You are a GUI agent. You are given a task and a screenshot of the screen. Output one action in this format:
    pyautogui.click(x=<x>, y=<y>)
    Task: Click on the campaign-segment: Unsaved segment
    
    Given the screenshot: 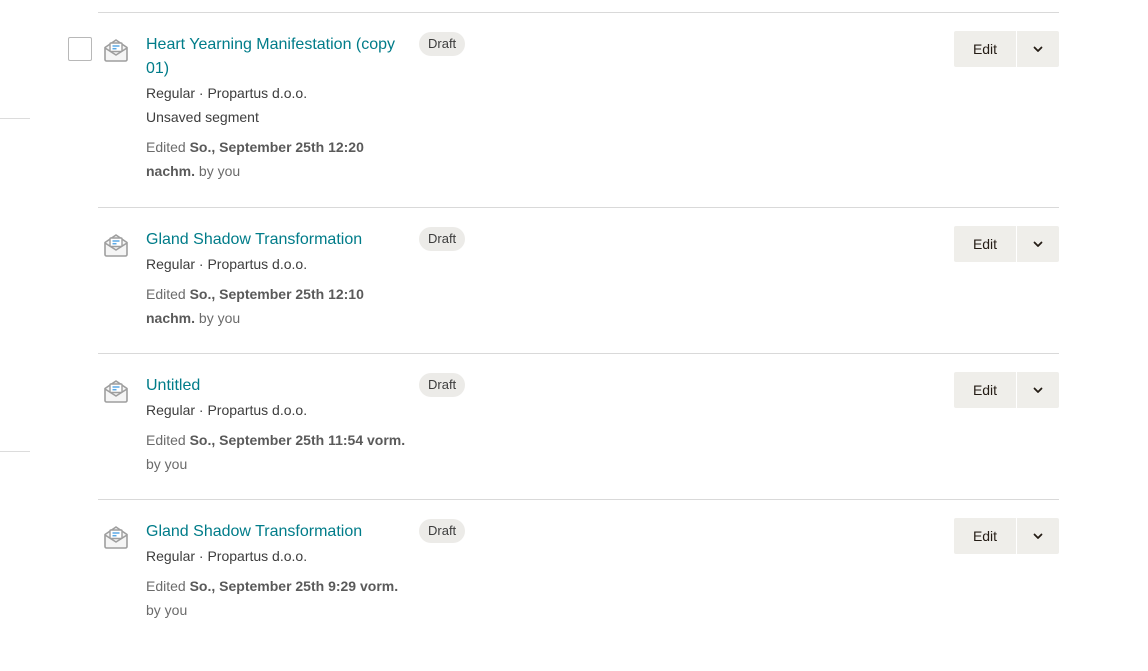 What is the action you would take?
    pyautogui.click(x=202, y=117)
    